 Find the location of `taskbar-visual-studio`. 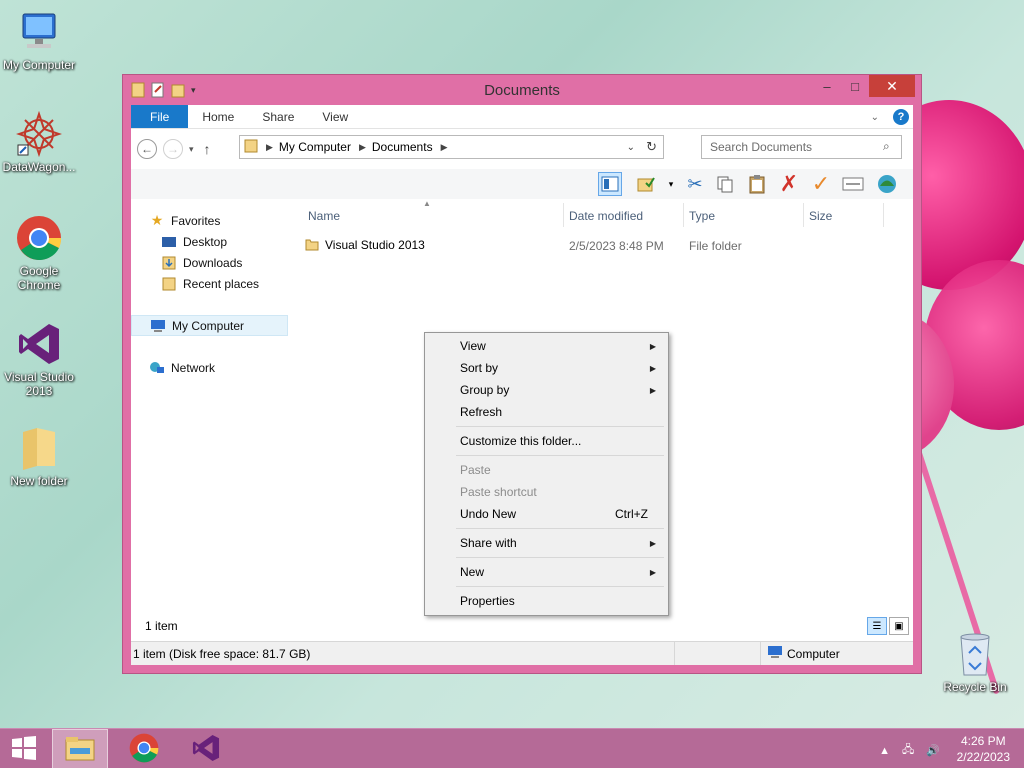

taskbar-visual-studio is located at coordinates (206, 748).